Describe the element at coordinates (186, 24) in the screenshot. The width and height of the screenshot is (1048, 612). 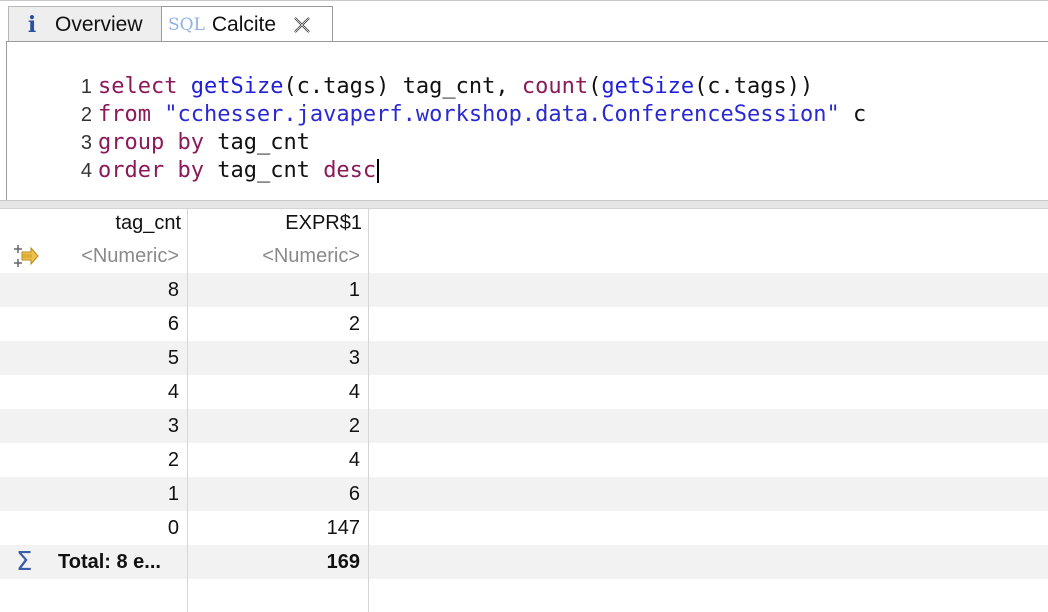
I see `sql-icon: SQL` at that location.